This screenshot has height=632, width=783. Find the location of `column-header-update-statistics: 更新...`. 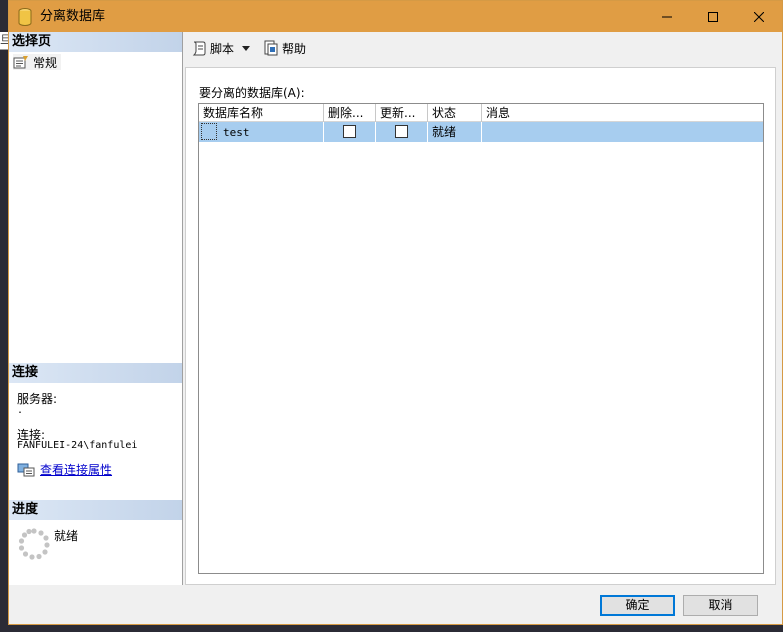

column-header-update-statistics: 更新... is located at coordinates (402, 113).